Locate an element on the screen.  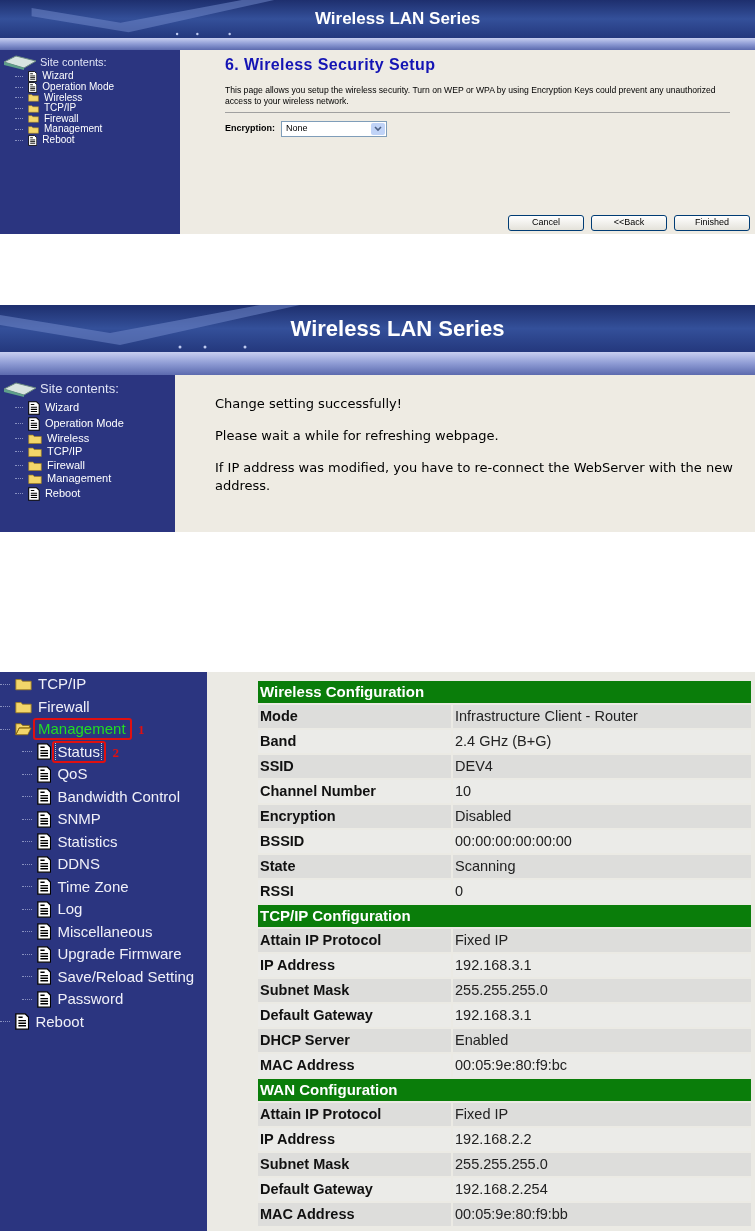
description-text: This page allows you setup the wireless security. Turn on WEP or WPA by using Encryption Keys could prevent any unauthorized access to your wireless network. is located at coordinates (471, 96).